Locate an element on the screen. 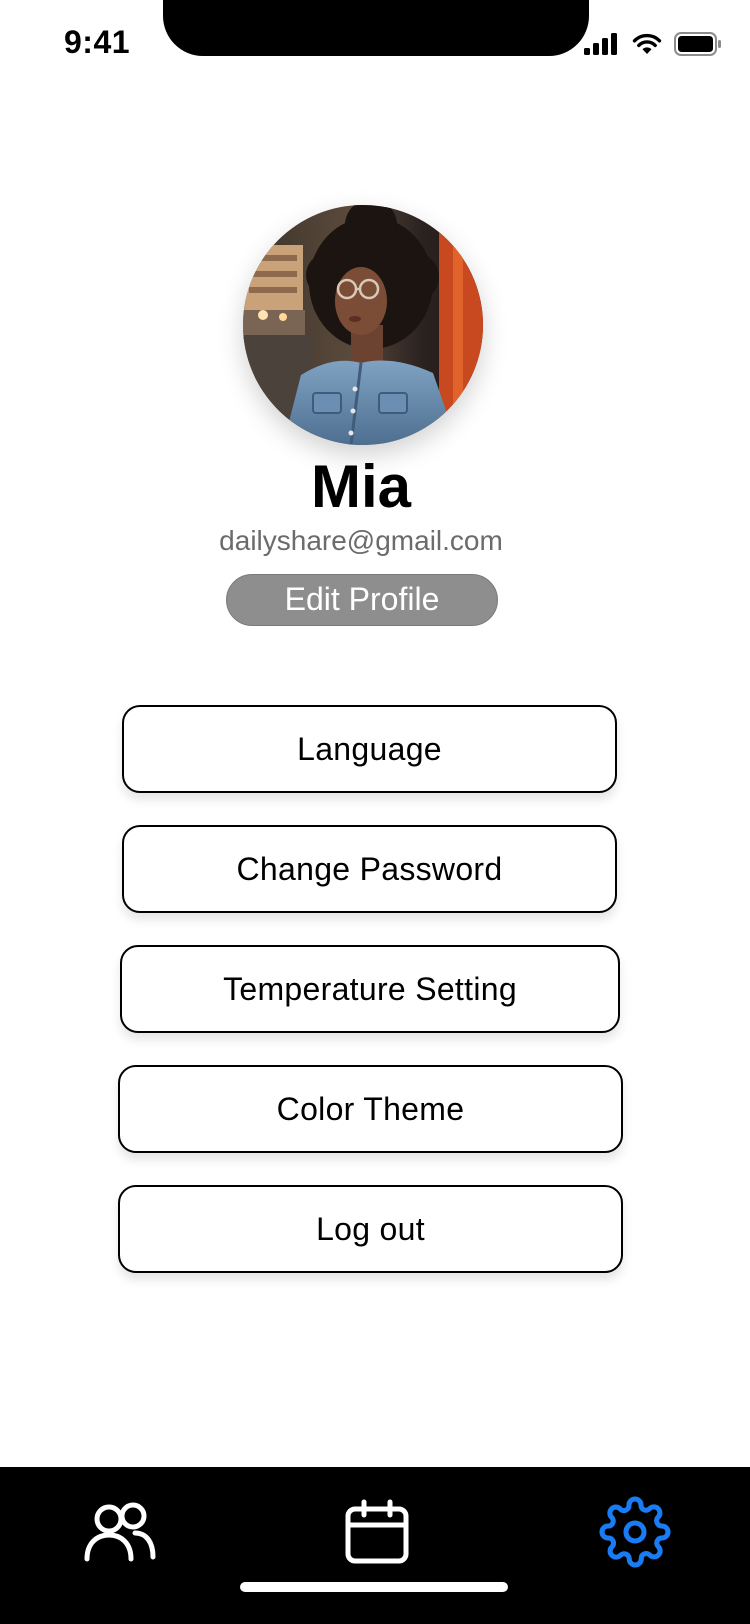 The height and width of the screenshot is (1624, 750). temperature-setting-button-label: Temperature Setting is located at coordinates (370, 988).